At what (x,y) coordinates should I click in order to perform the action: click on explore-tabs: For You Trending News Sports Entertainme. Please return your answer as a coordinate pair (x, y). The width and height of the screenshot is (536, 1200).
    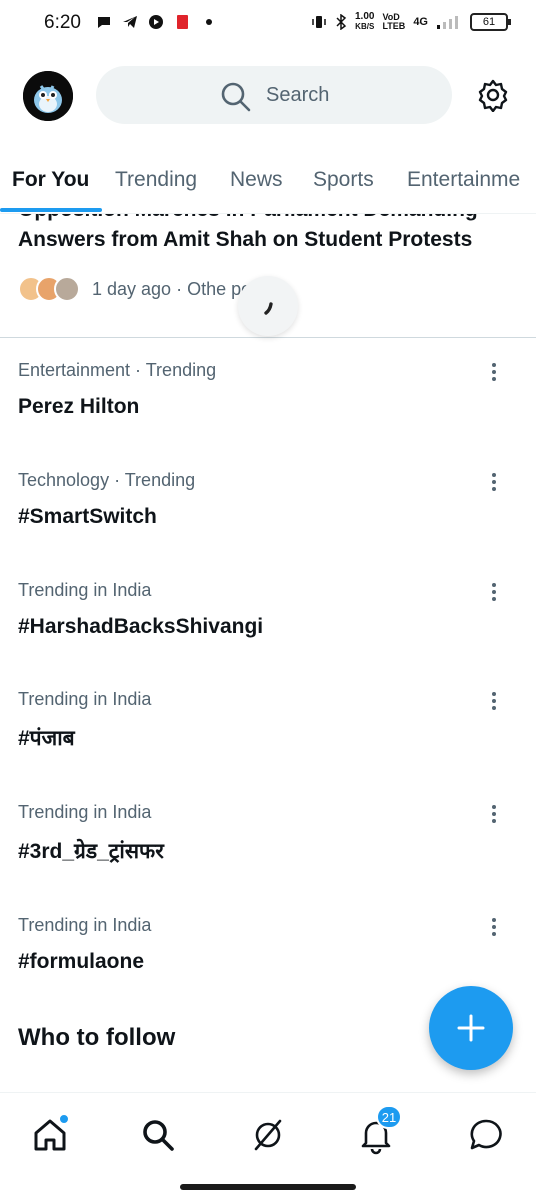
    Looking at the image, I should click on (268, 187).